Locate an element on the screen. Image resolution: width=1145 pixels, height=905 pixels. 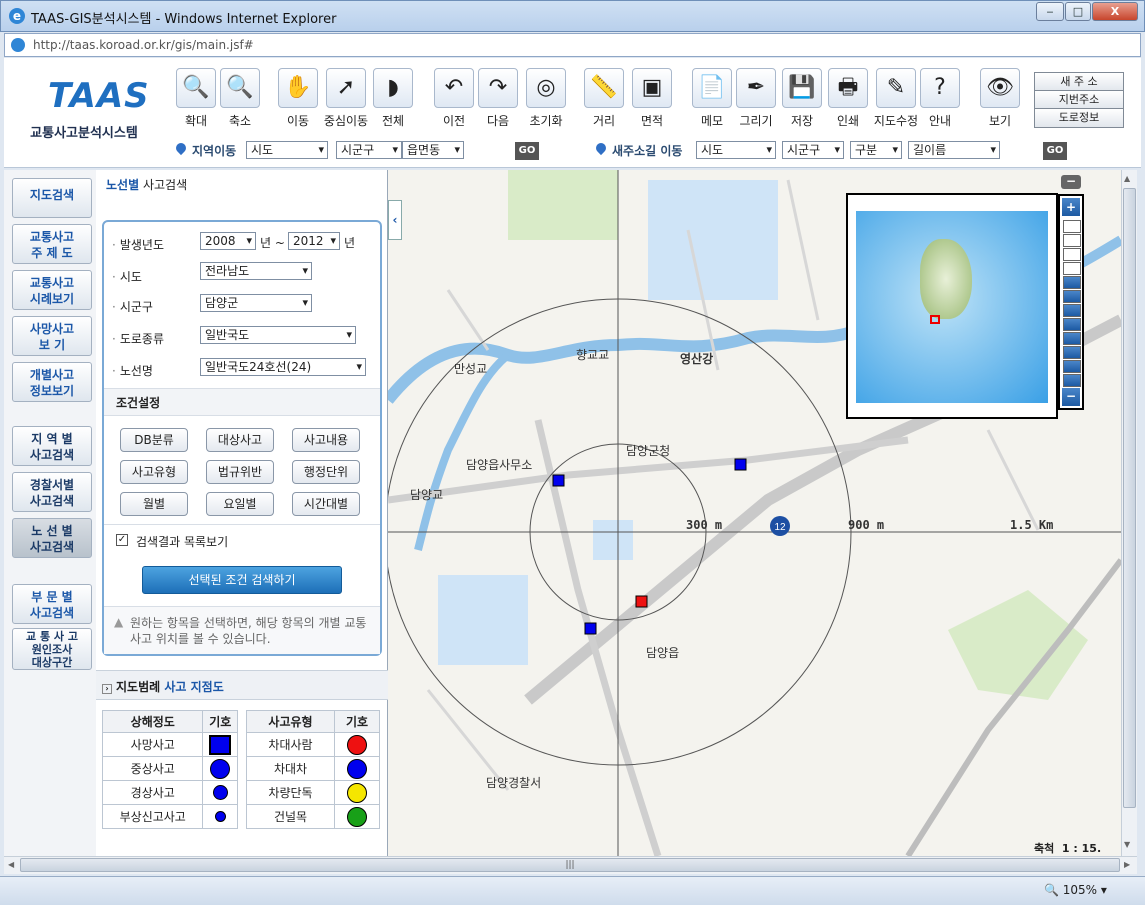
overview-toggle-button: − is located at coordinates (1071, 182).